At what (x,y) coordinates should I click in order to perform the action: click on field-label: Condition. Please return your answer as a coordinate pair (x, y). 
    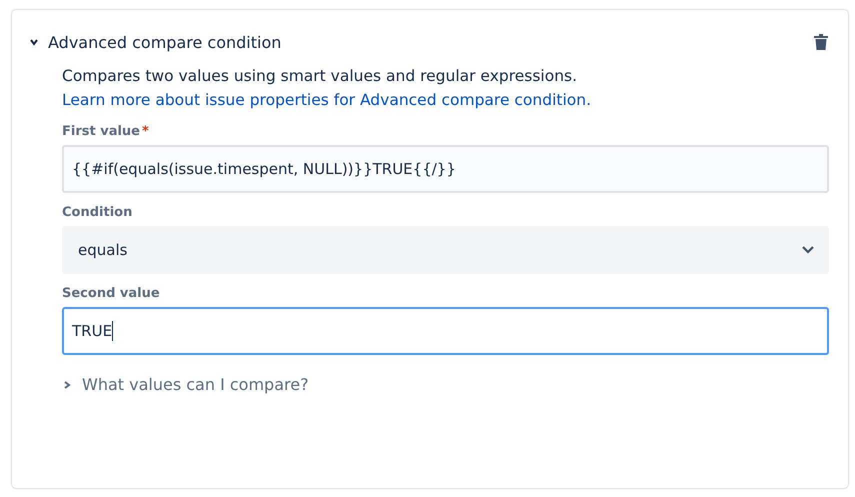
    Looking at the image, I should click on (98, 212).